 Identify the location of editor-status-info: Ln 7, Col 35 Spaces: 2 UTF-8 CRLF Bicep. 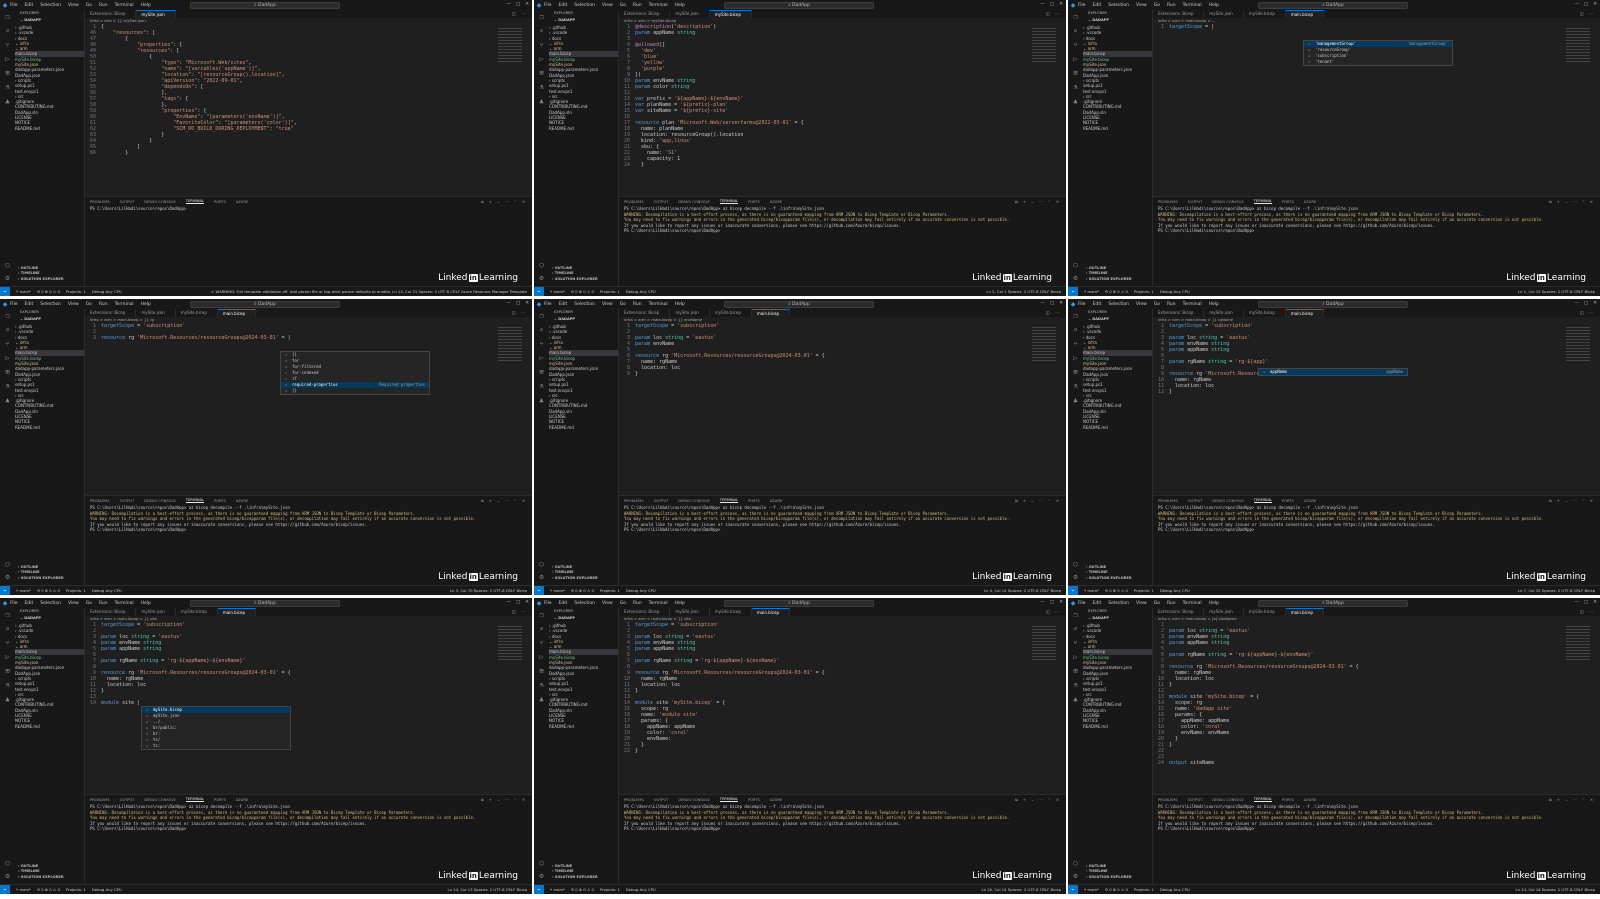
(1559, 590).